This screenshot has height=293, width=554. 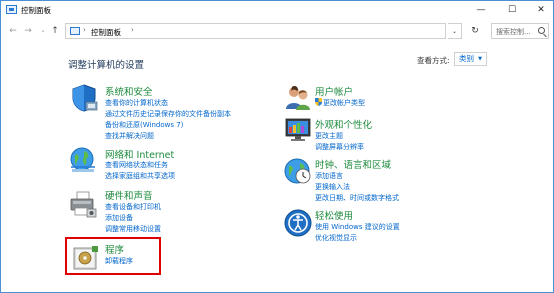 I want to click on view-by-dropdown: 类别 ▼, so click(x=470, y=59).